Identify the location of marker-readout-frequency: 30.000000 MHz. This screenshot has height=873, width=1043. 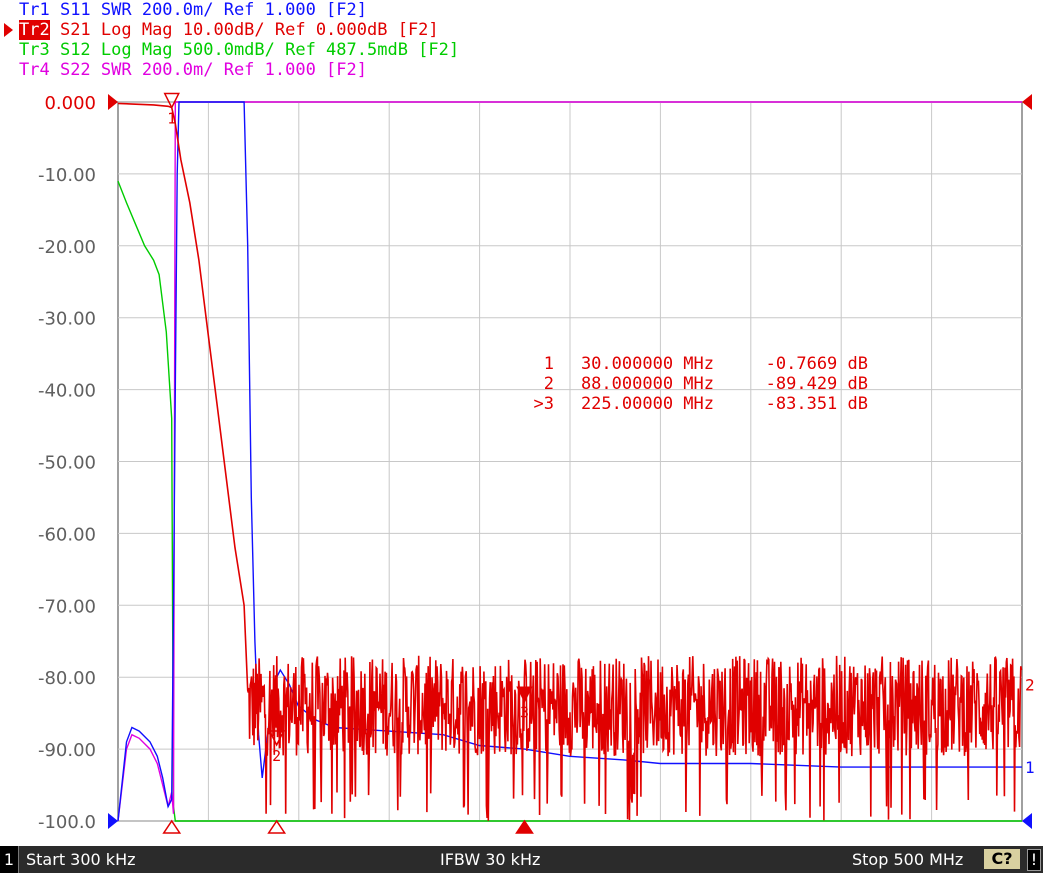
(647, 364).